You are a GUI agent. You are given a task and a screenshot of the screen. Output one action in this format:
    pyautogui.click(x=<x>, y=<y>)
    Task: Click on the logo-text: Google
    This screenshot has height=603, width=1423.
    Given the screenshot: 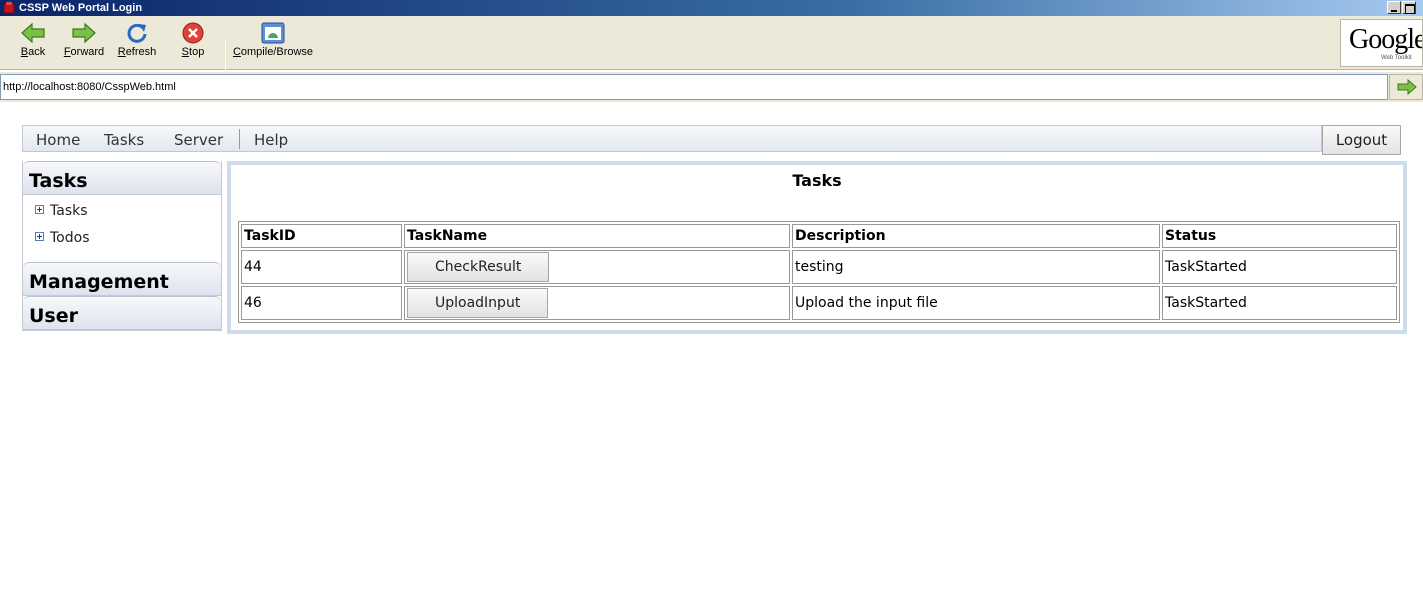 What is the action you would take?
    pyautogui.click(x=1386, y=39)
    